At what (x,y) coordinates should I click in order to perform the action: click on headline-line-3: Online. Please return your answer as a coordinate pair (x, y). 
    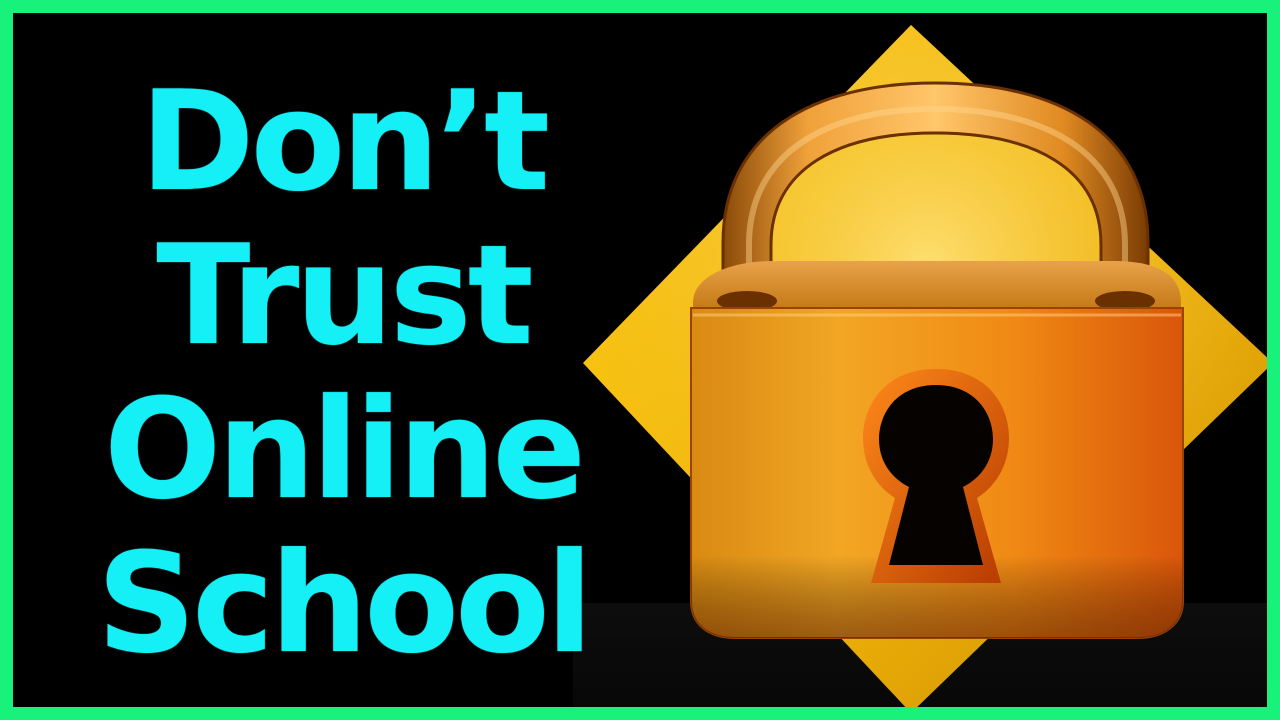
    Looking at the image, I should click on (344, 449).